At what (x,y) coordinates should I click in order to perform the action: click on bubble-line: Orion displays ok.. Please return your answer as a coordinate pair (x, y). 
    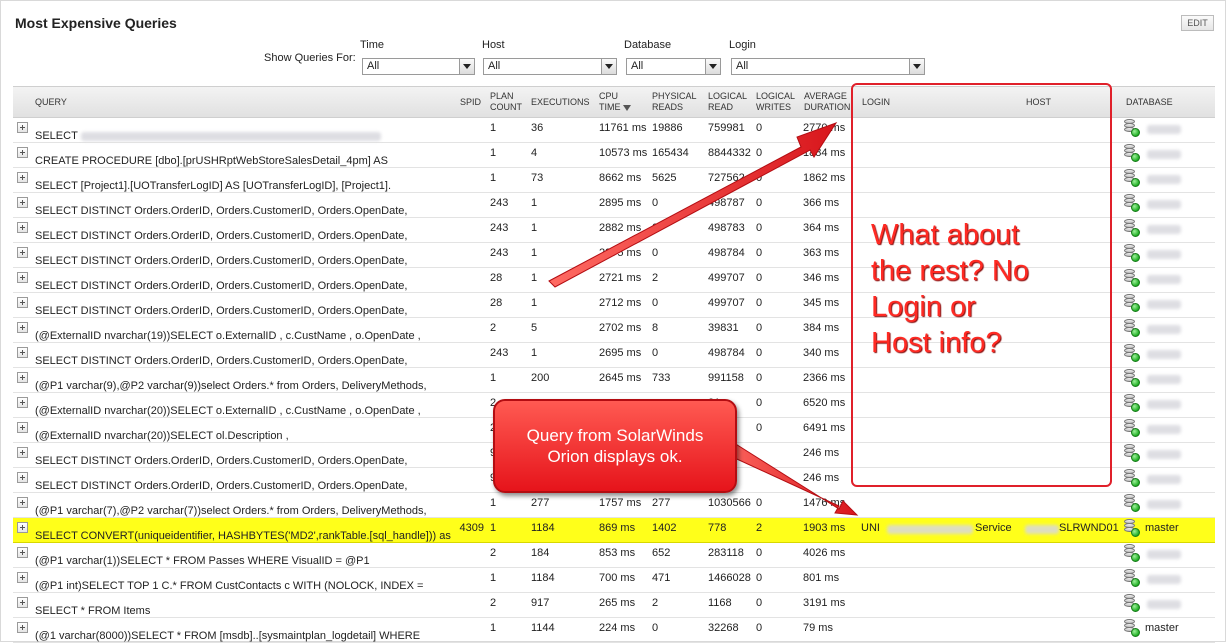
    Looking at the image, I should click on (615, 456).